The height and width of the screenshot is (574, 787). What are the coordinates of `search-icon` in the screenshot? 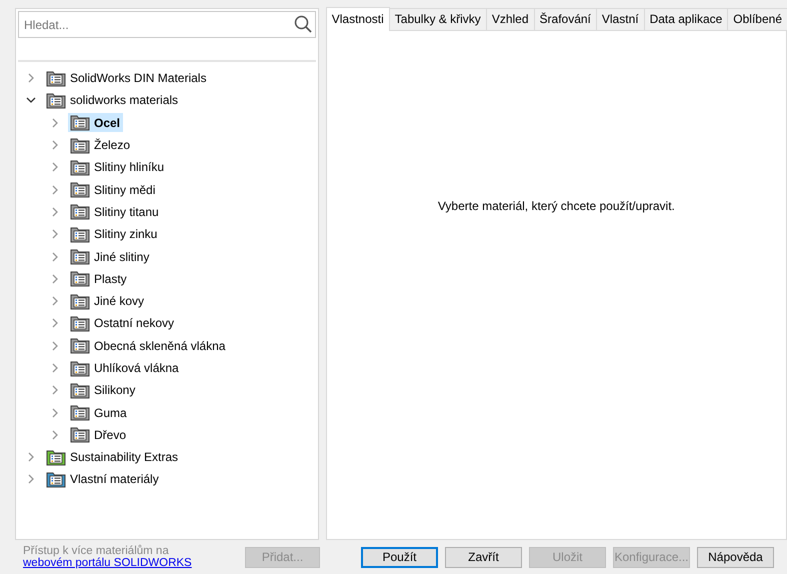 It's located at (303, 24).